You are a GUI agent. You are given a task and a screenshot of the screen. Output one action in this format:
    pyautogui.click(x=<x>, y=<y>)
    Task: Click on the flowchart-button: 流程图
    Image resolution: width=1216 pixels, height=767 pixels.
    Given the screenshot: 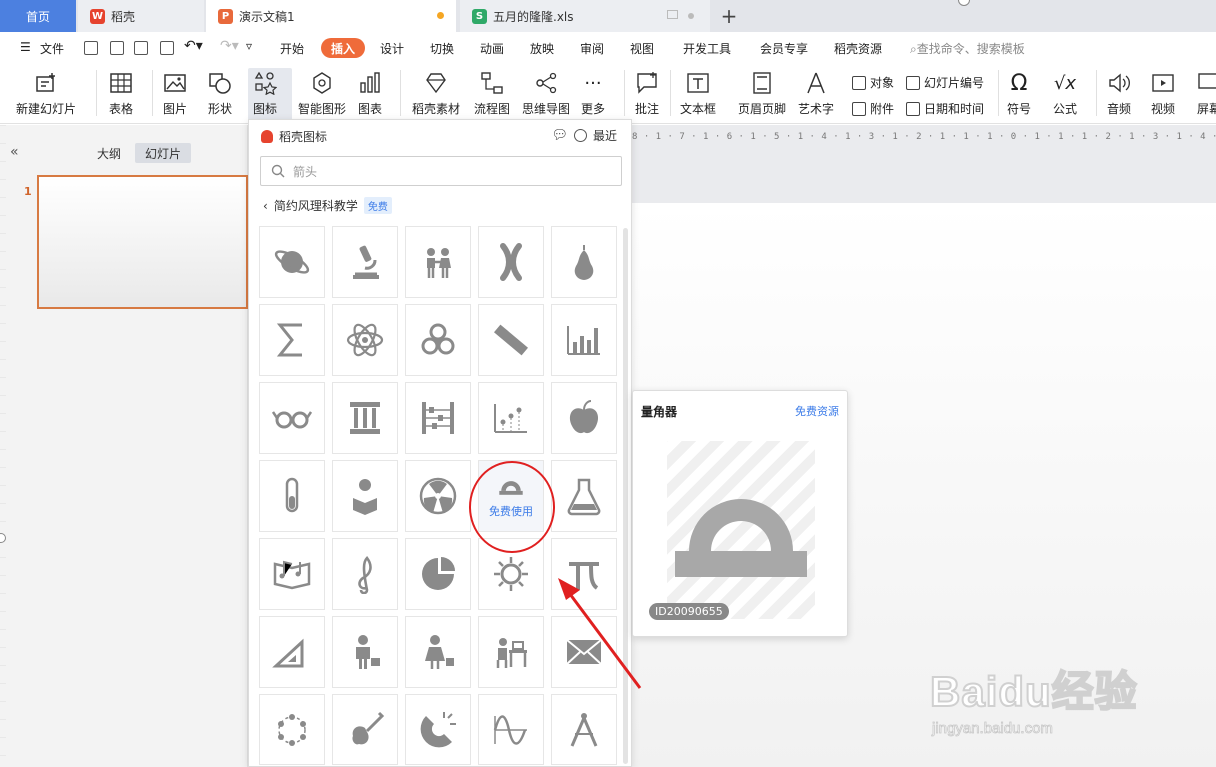 What is the action you would take?
    pyautogui.click(x=492, y=93)
    